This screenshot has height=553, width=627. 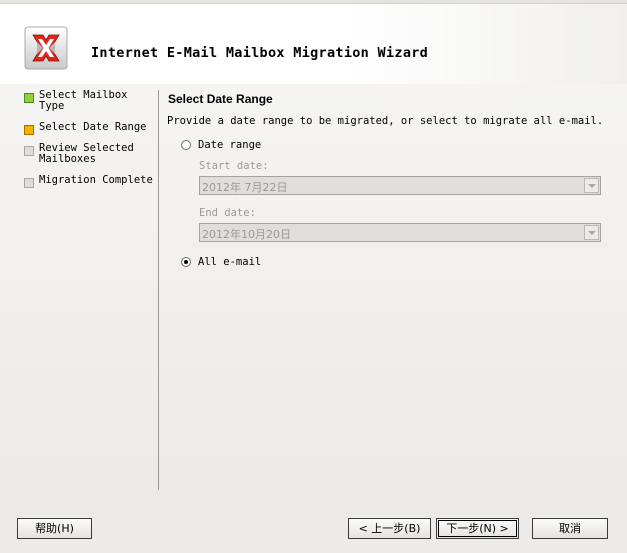 I want to click on end-date-value: 2012年10月20日, so click(x=246, y=234).